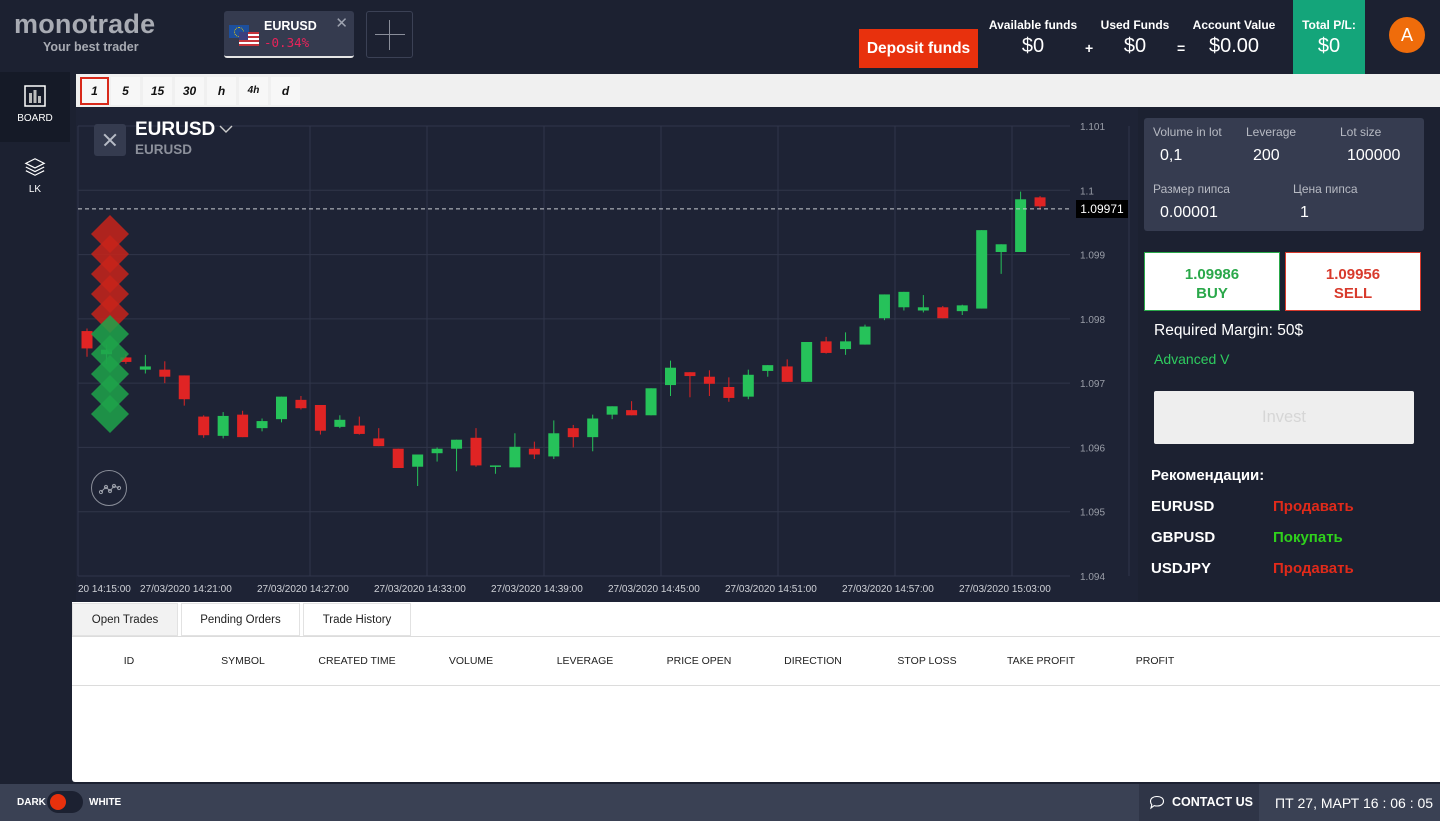 The image size is (1440, 821). Describe the element at coordinates (420, 589) in the screenshot. I see `x-tick-label: 27/03/2020 14:33:00` at that location.